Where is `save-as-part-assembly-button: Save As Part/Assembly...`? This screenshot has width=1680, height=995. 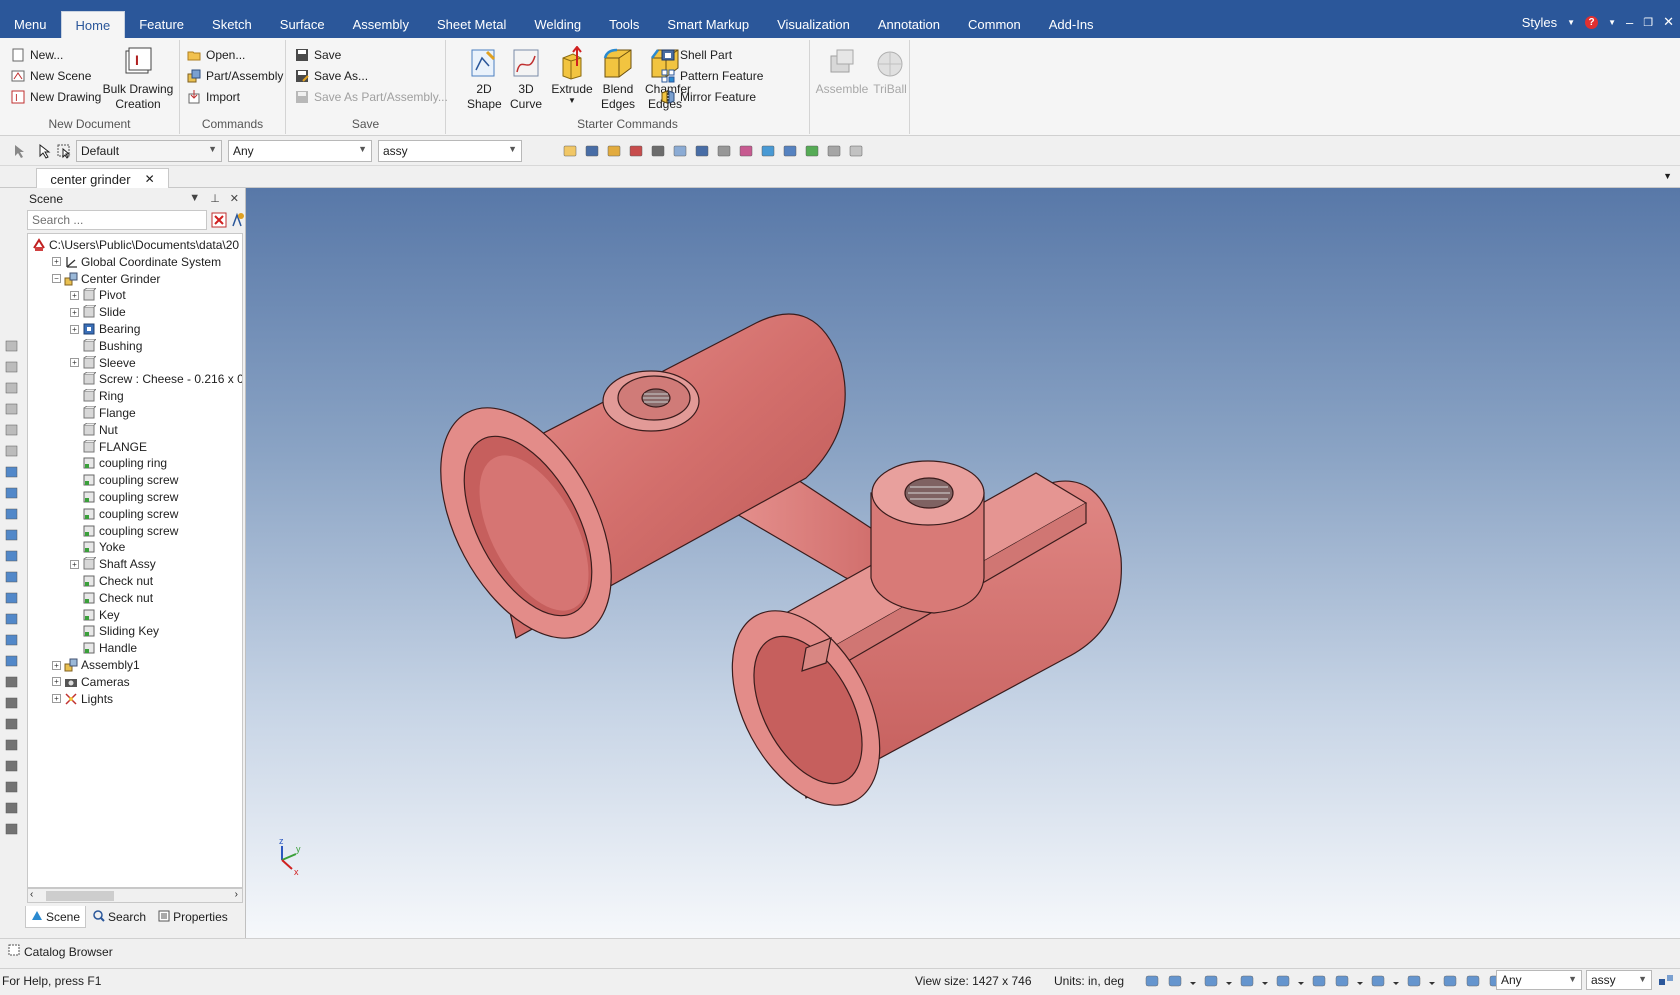 save-as-part-assembly-button: Save As Part/Assembly... is located at coordinates (371, 97).